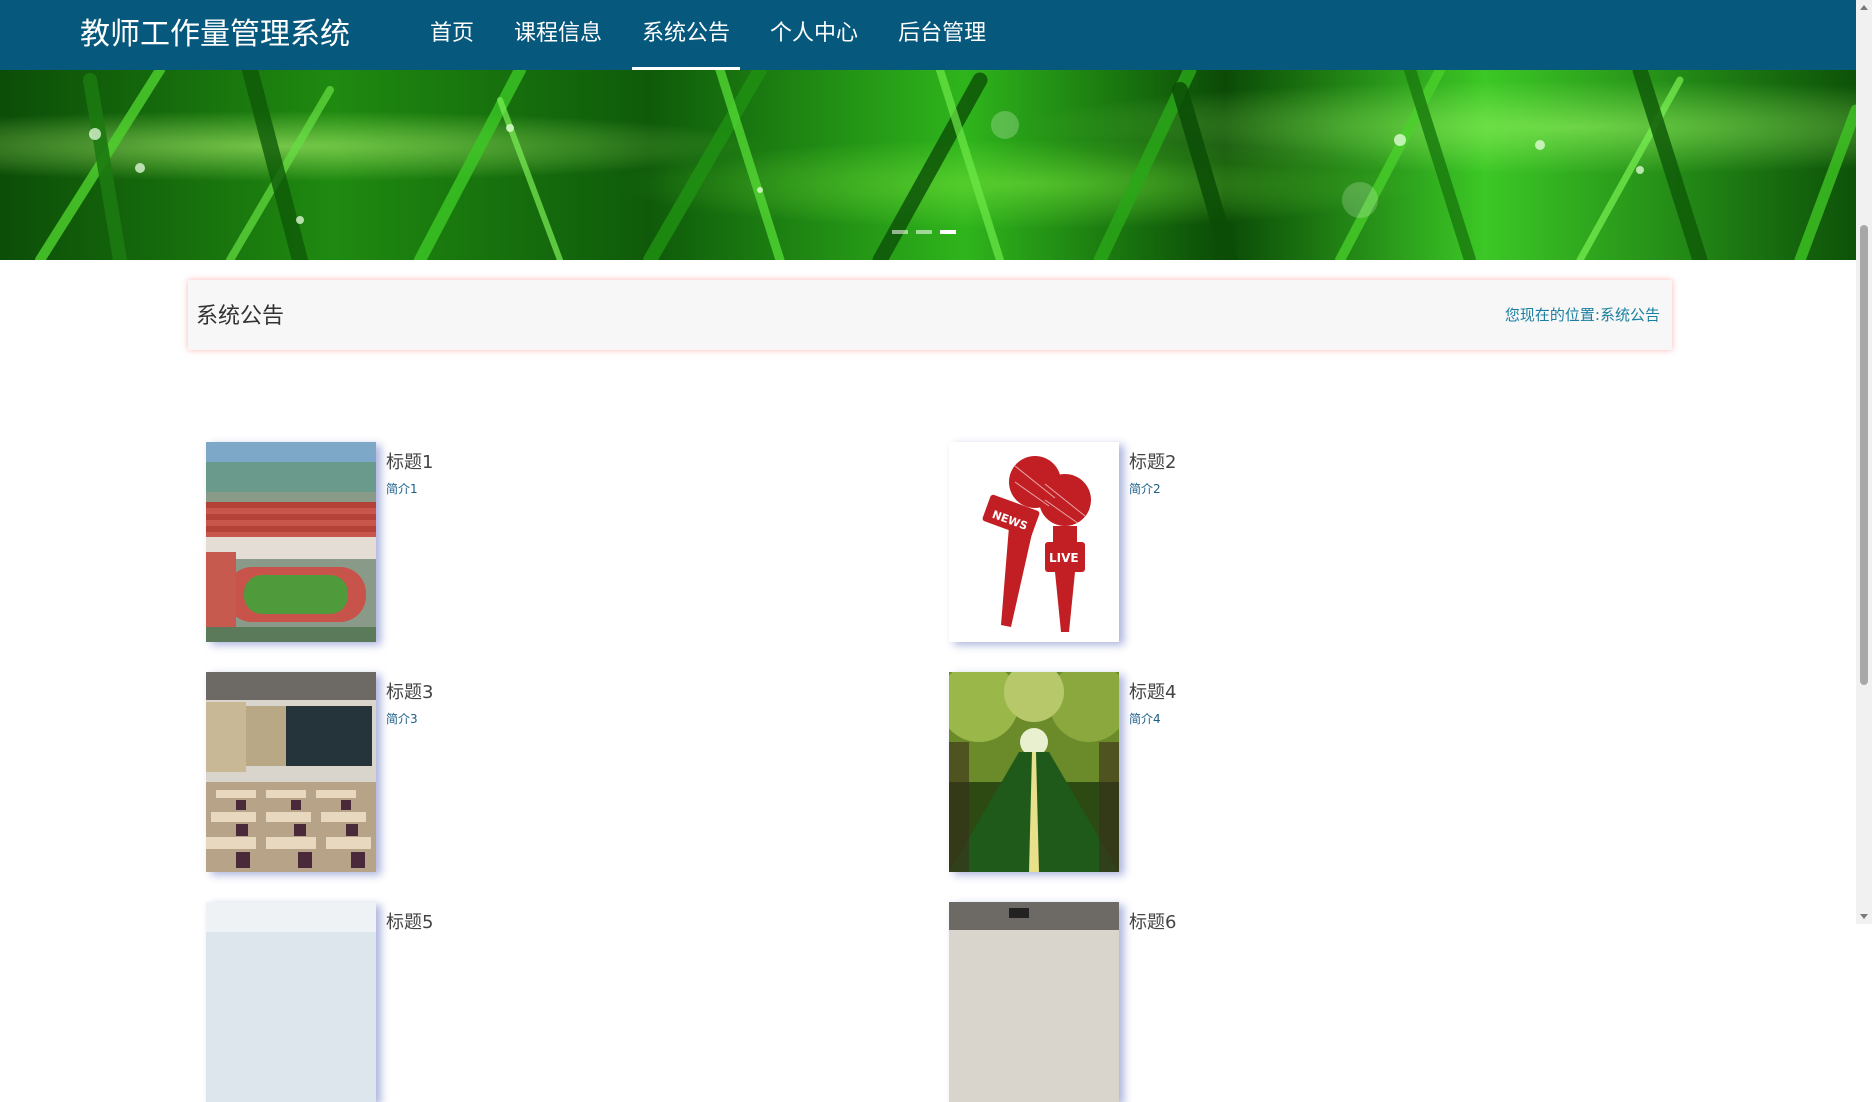 The image size is (1872, 1102). Describe the element at coordinates (402, 489) in the screenshot. I see `notice-summary: 简介1` at that location.